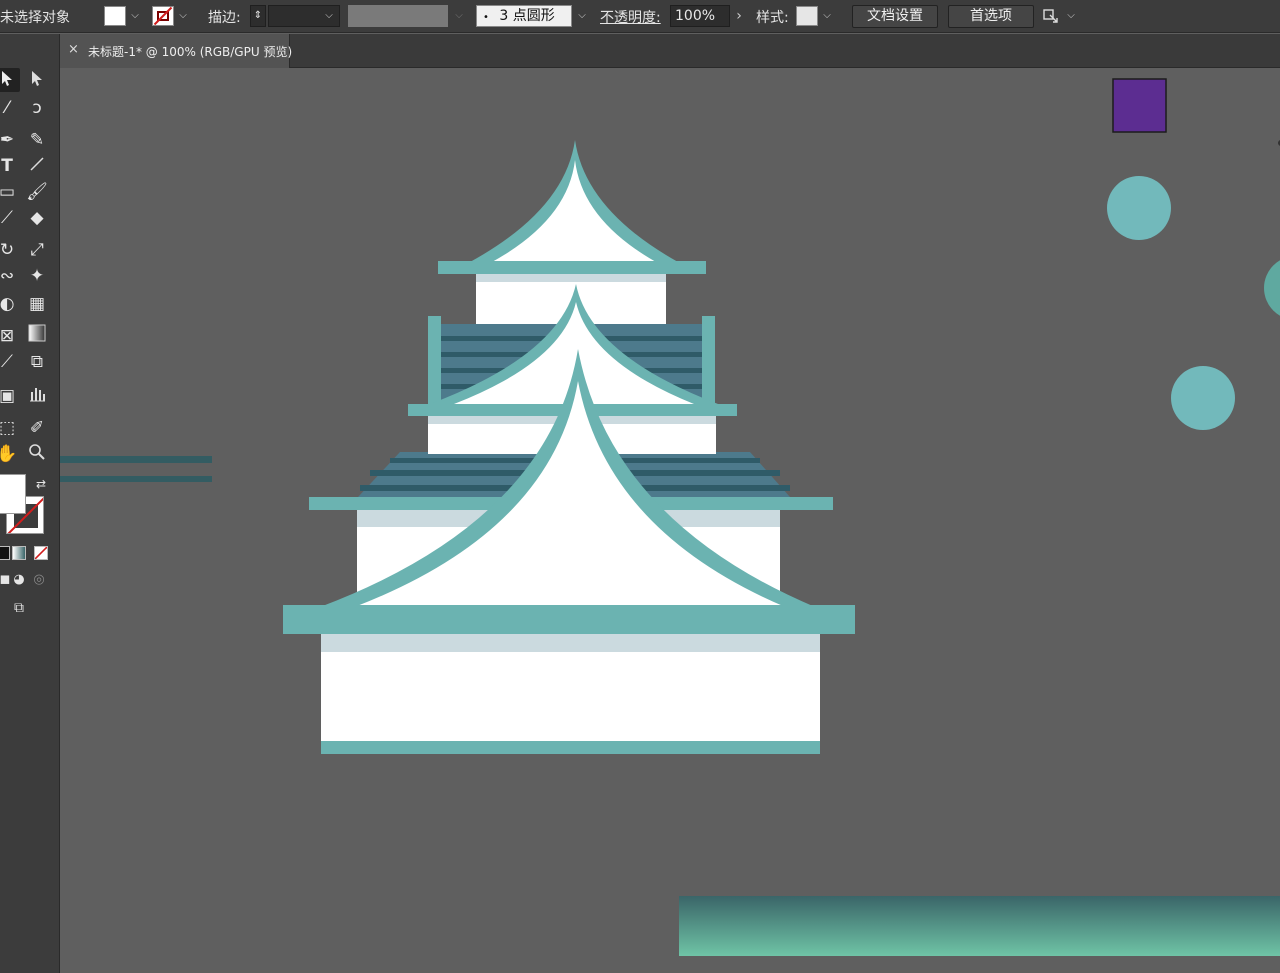 Image resolution: width=1280 pixels, height=973 pixels. Describe the element at coordinates (739, 16) in the screenshot. I see `opacity-arrow-icon: ›` at that location.